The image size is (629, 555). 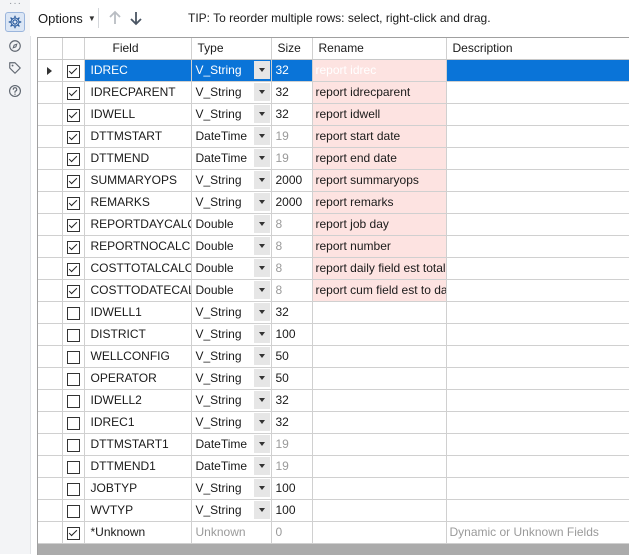 What do you see at coordinates (537, 533) in the screenshot?
I see `description-field: Dynamic or Unknown Fields` at bounding box center [537, 533].